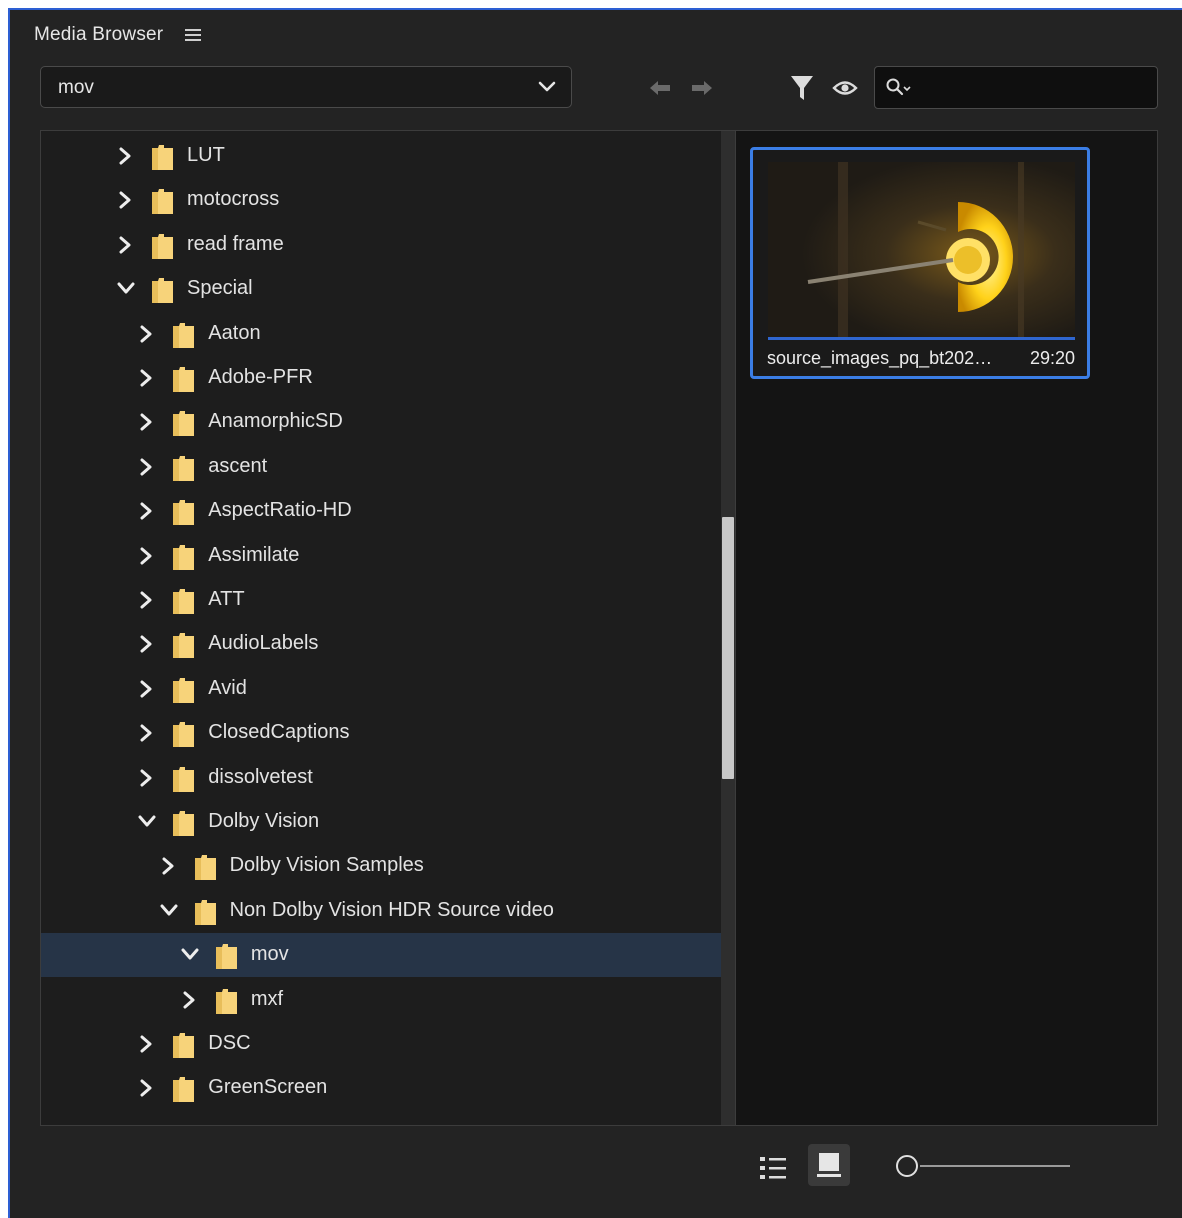 Image resolution: width=1182 pixels, height=1218 pixels. I want to click on eye-icon, so click(845, 90).